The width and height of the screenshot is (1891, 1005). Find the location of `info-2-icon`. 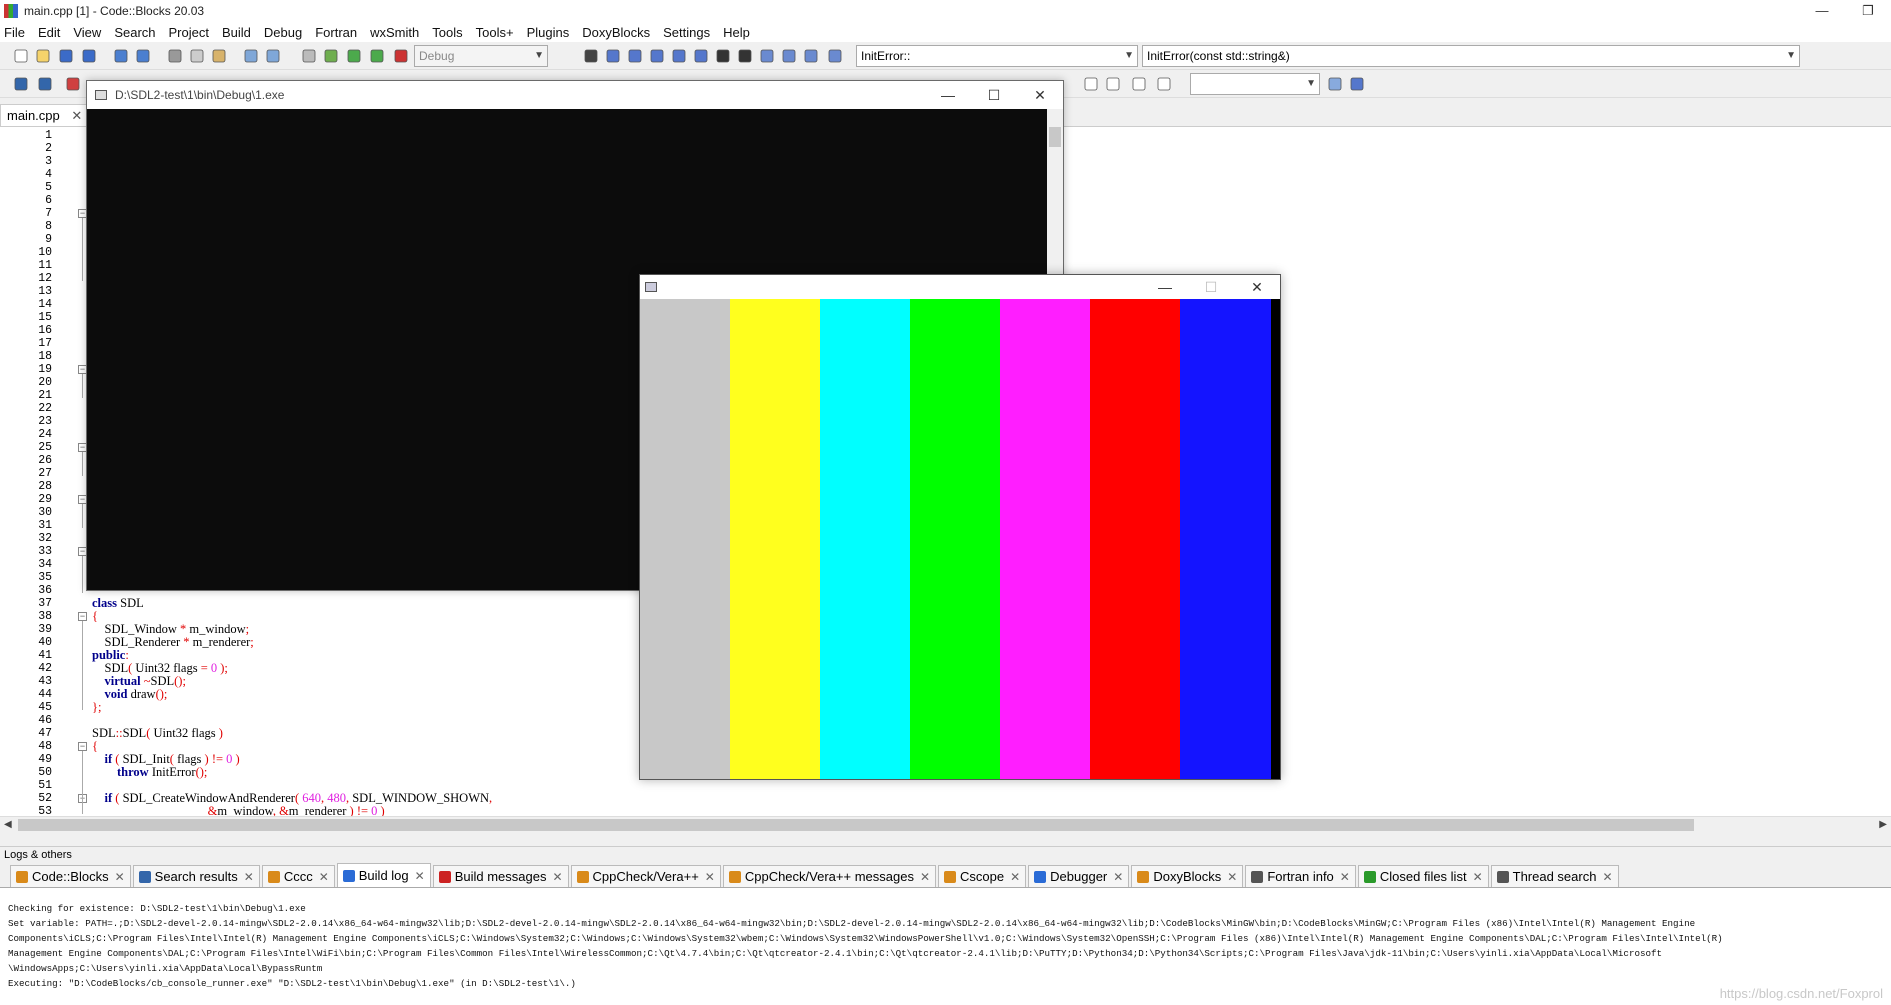

info-2-icon is located at coordinates (811, 56).